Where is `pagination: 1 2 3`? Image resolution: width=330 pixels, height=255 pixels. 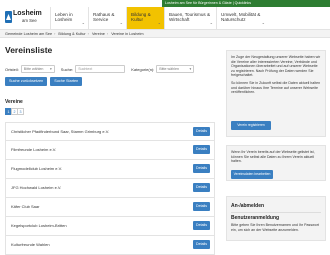 pagination: 1 2 3 is located at coordinates (14, 111).